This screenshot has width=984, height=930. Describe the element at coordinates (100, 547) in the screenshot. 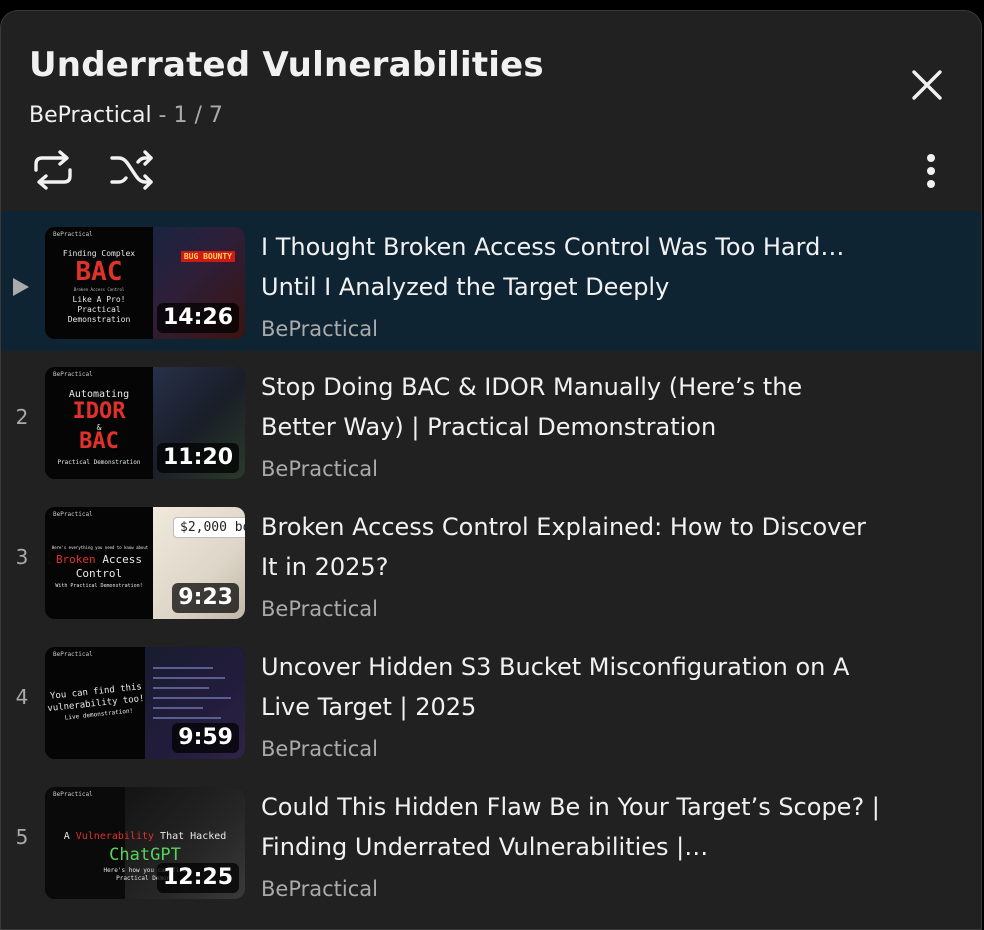

I see `thumbnail-line: Here's everything you need to know about` at that location.